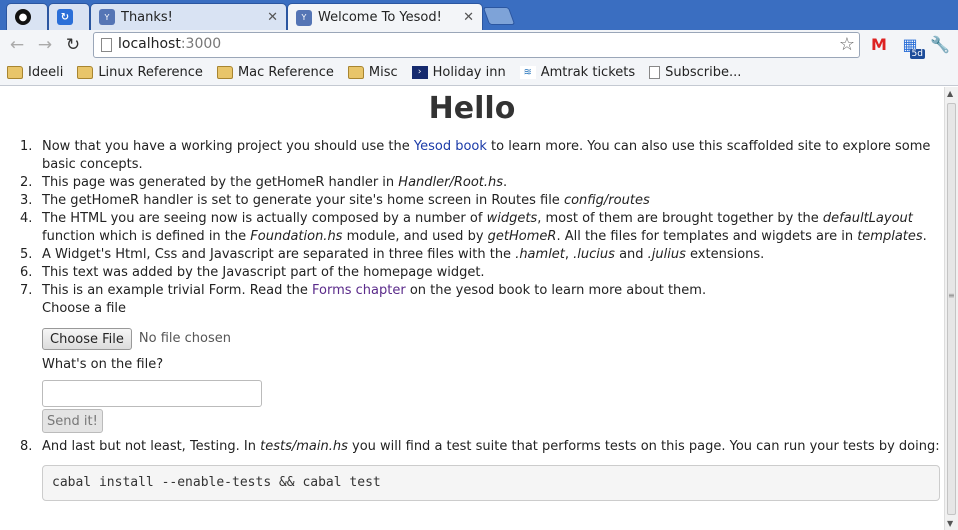 The image size is (958, 530). What do you see at coordinates (419, 72) in the screenshot?
I see `holiday-inn-icon: ›` at bounding box center [419, 72].